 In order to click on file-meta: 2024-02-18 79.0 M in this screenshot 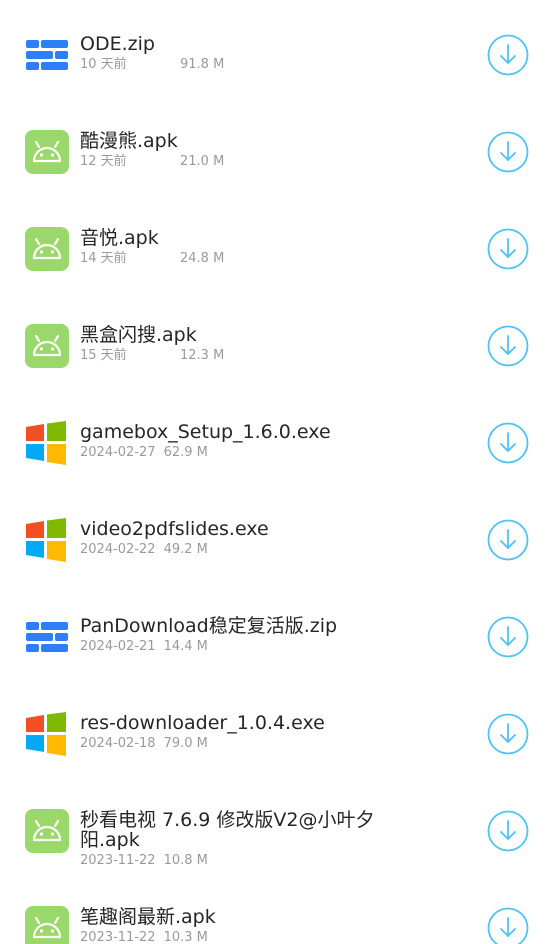, I will do `click(230, 744)`.